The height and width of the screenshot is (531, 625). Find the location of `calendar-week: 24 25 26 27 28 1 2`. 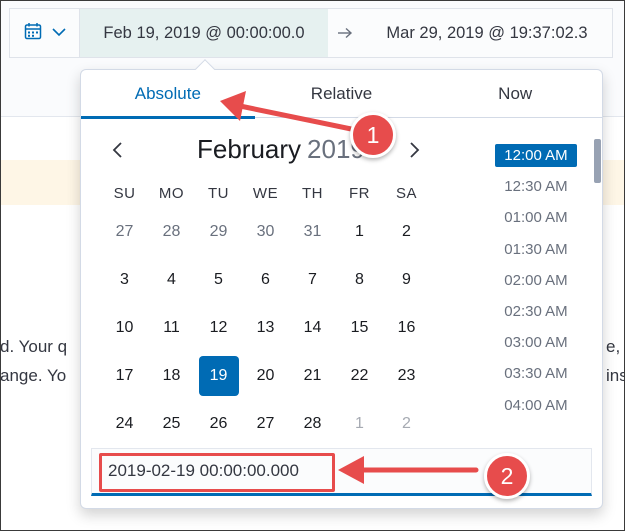

calendar-week: 24 25 26 27 28 1 2 is located at coordinates (266, 424).